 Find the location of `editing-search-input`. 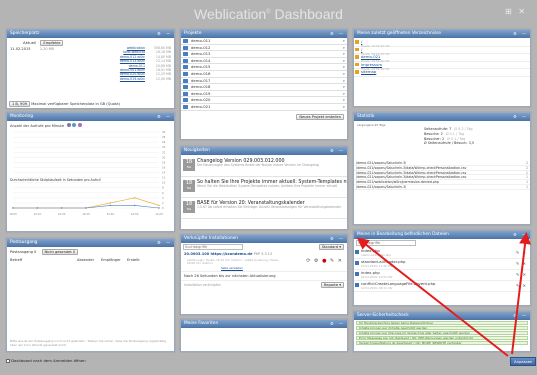

editing-search-input is located at coordinates (386, 243).